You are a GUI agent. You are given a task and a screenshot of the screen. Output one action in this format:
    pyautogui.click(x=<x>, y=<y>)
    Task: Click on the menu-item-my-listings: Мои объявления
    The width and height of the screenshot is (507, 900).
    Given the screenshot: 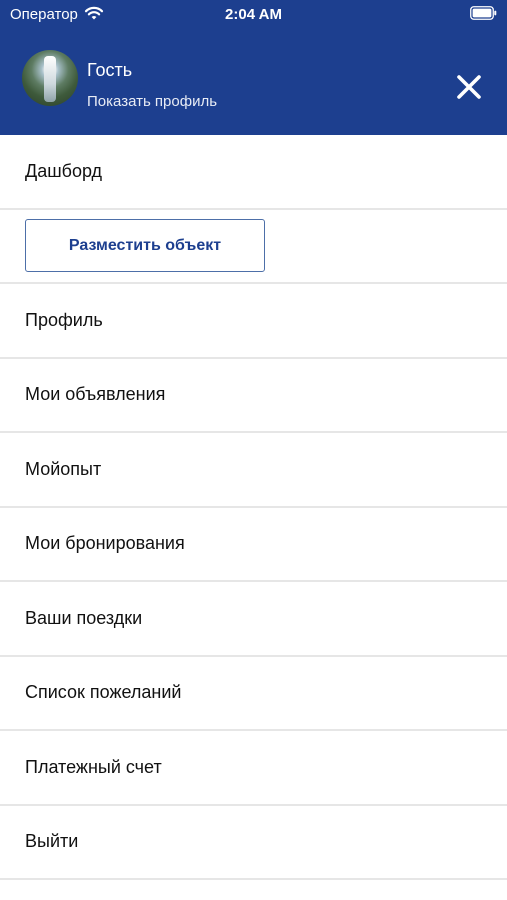 What is the action you would take?
    pyautogui.click(x=253, y=395)
    